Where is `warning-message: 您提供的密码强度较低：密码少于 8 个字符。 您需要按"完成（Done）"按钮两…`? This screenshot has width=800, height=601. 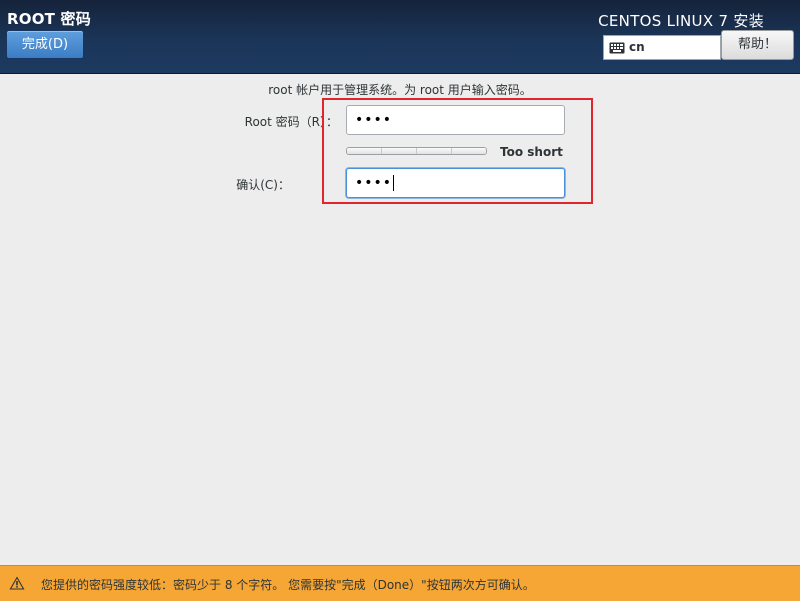
warning-message: 您提供的密码强度较低：密码少于 8 个字符。 您需要按"完成（Done）"按钮两… is located at coordinates (288, 585).